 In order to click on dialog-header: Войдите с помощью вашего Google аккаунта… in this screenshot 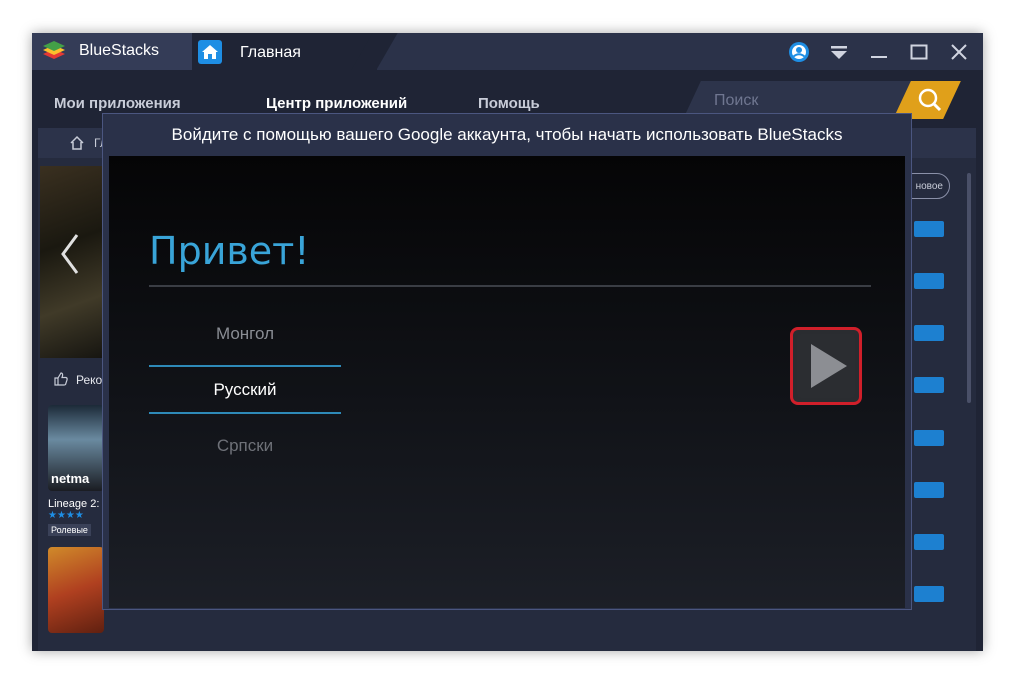, I will do `click(507, 134)`.